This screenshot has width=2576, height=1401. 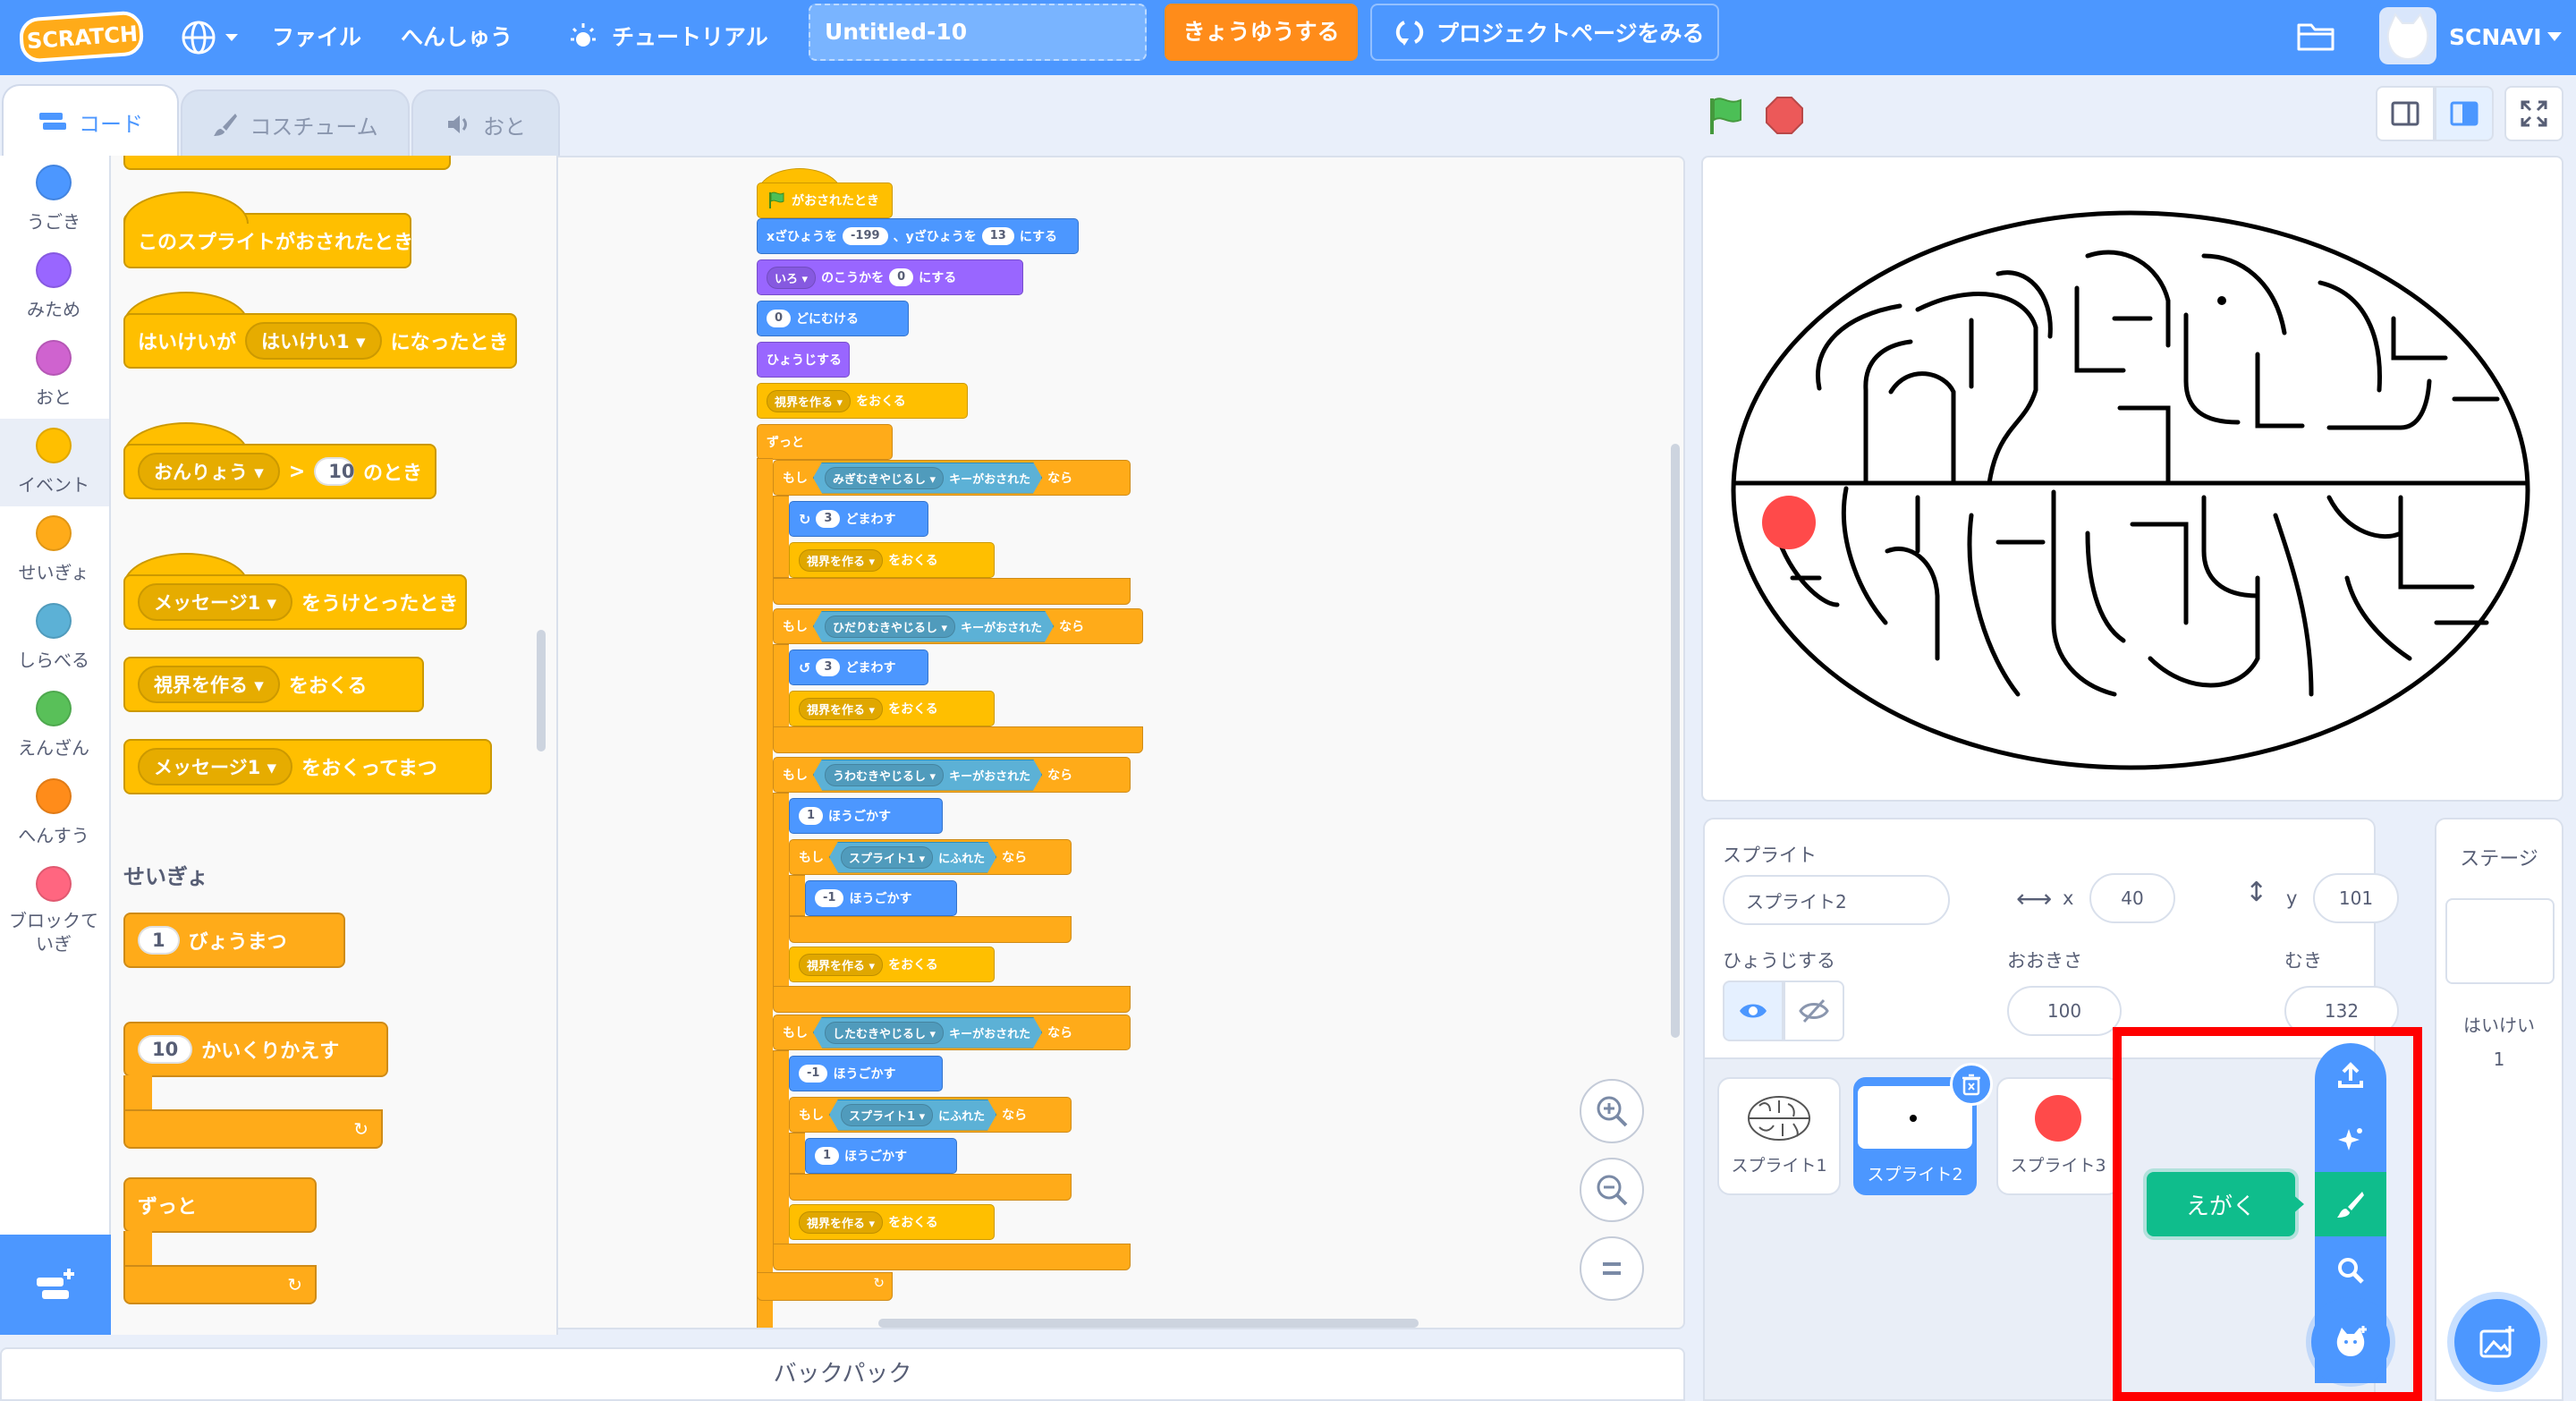 What do you see at coordinates (858, 519) in the screenshot?
I see `script-block-turn-right: ↻ 3 どまわす` at bounding box center [858, 519].